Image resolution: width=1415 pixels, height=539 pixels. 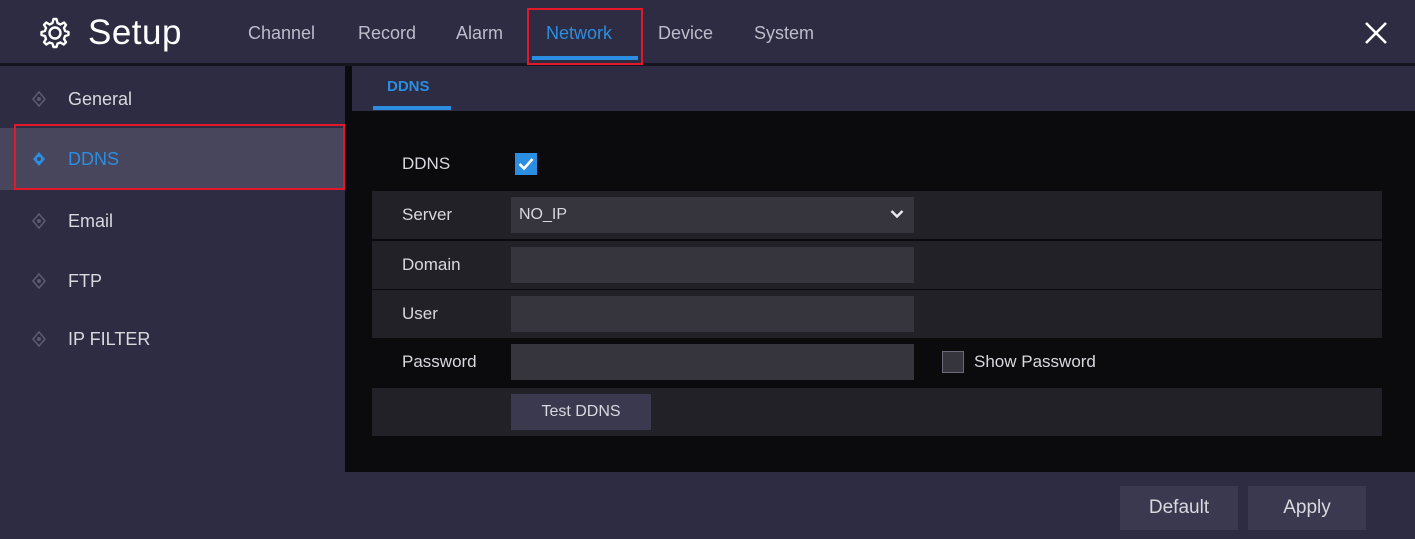 I want to click on sidebar-item-email: Email, so click(x=172, y=221).